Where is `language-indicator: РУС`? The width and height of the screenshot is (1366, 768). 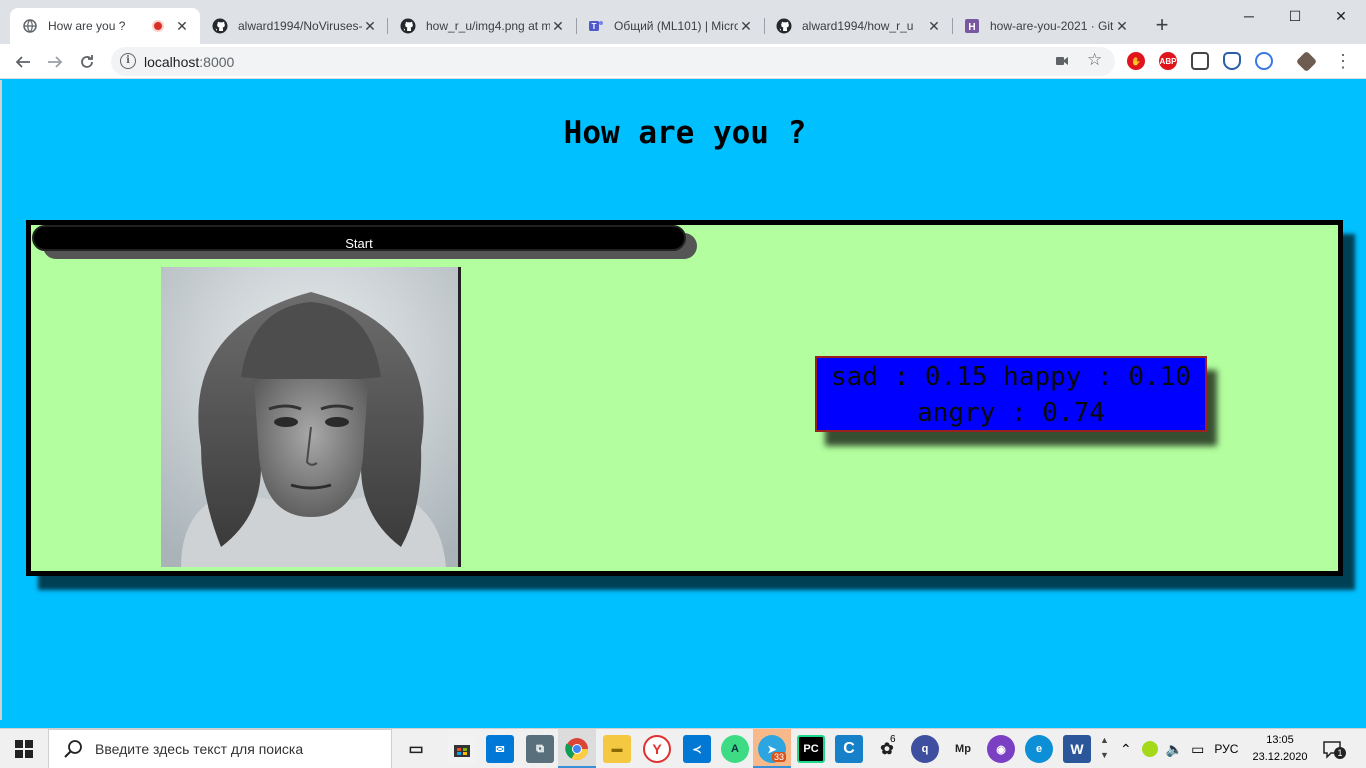
language-indicator: РУС is located at coordinates (1226, 749).